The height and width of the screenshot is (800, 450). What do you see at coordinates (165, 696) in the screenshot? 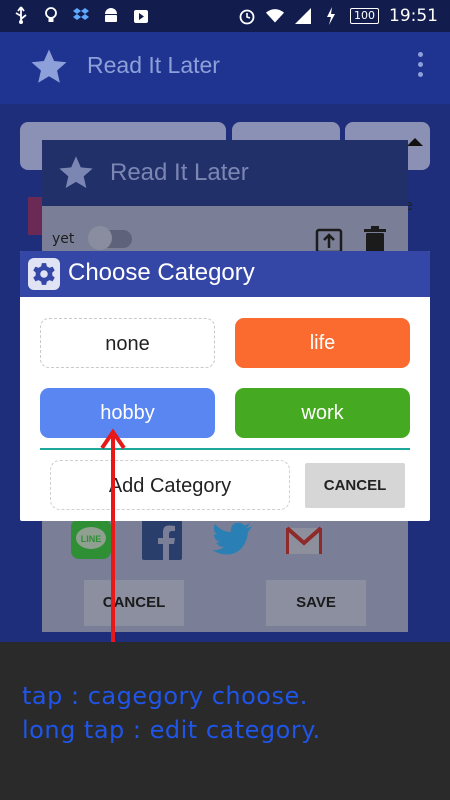
I see `annotation-line-tap: tap : cagegory choose.` at bounding box center [165, 696].